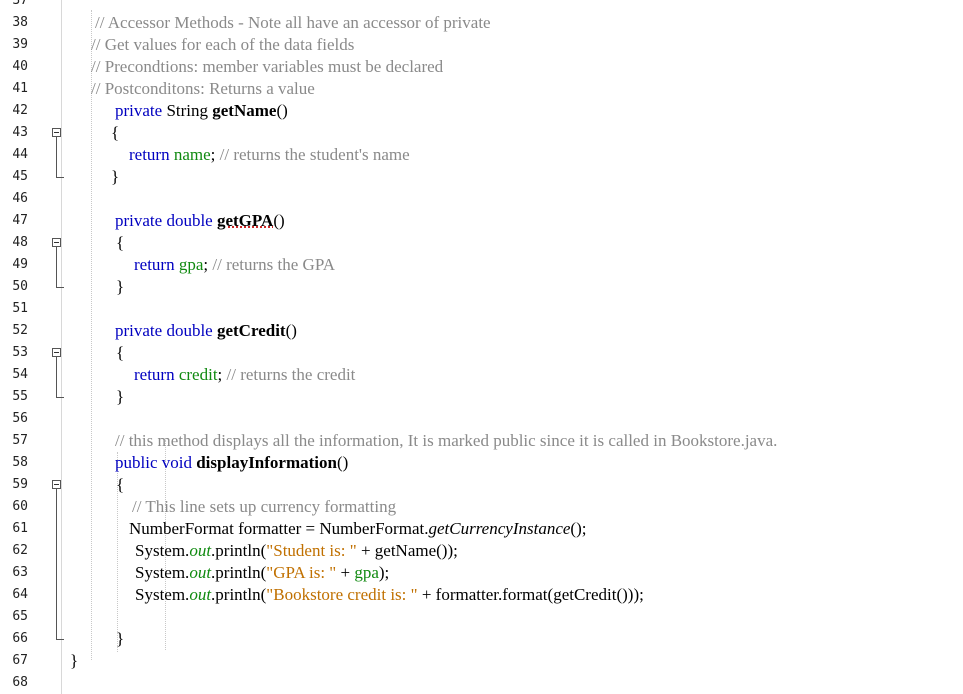 The height and width of the screenshot is (694, 963). What do you see at coordinates (342, 594) in the screenshot?
I see `string-literal: "Bookstore credit is: "` at bounding box center [342, 594].